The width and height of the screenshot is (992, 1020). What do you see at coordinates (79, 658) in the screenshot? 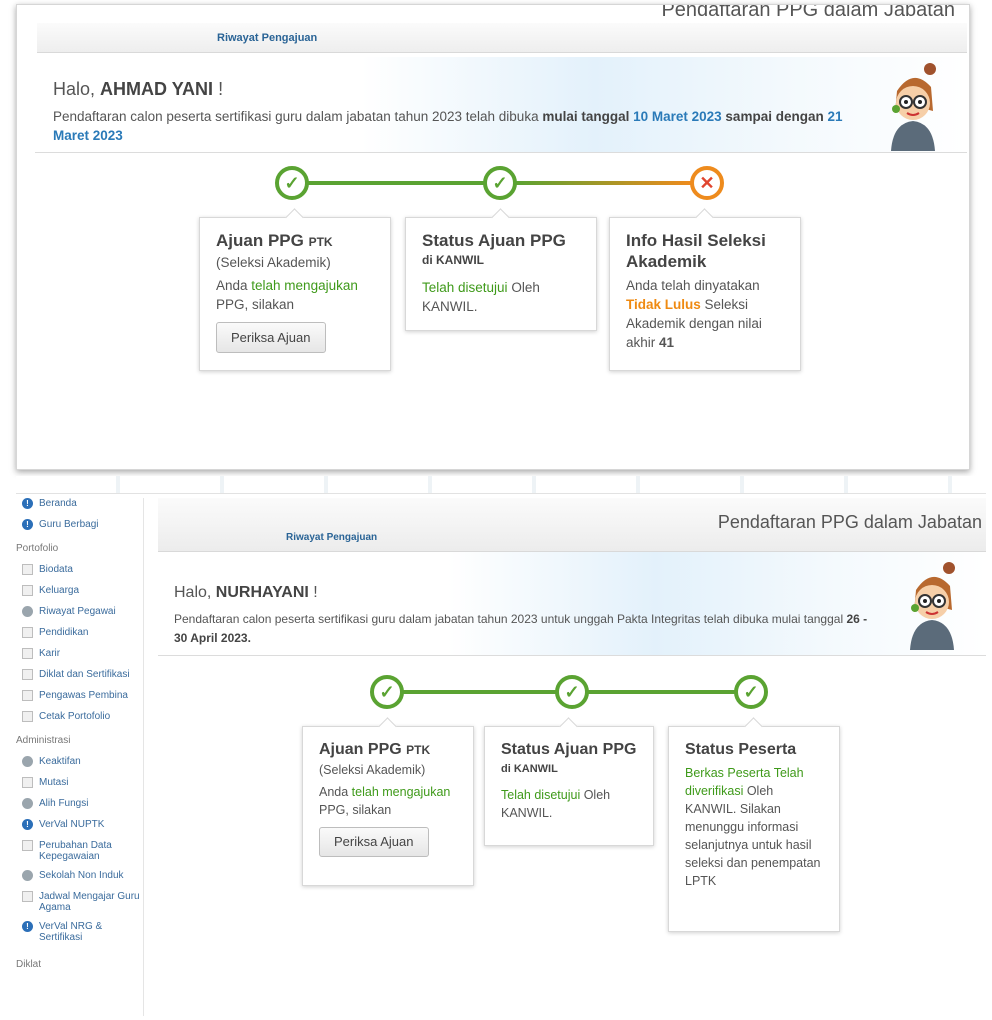
I see `sidebar-item-karir: Karir` at bounding box center [79, 658].